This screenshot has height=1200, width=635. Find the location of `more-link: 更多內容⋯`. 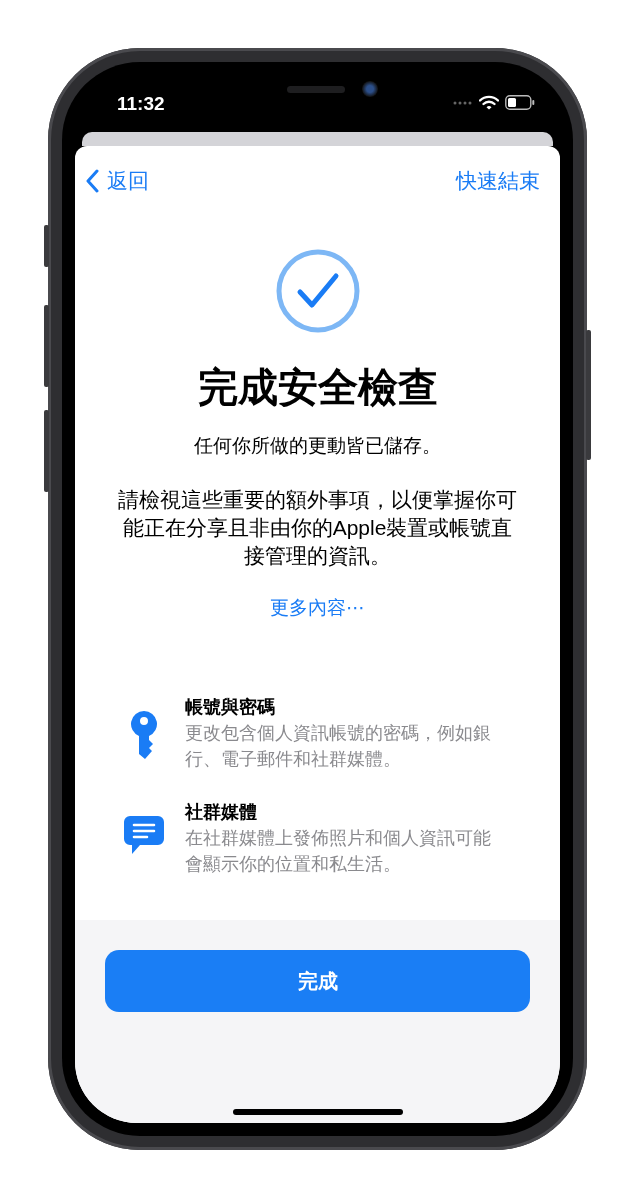

more-link: 更多內容⋯ is located at coordinates (317, 608).